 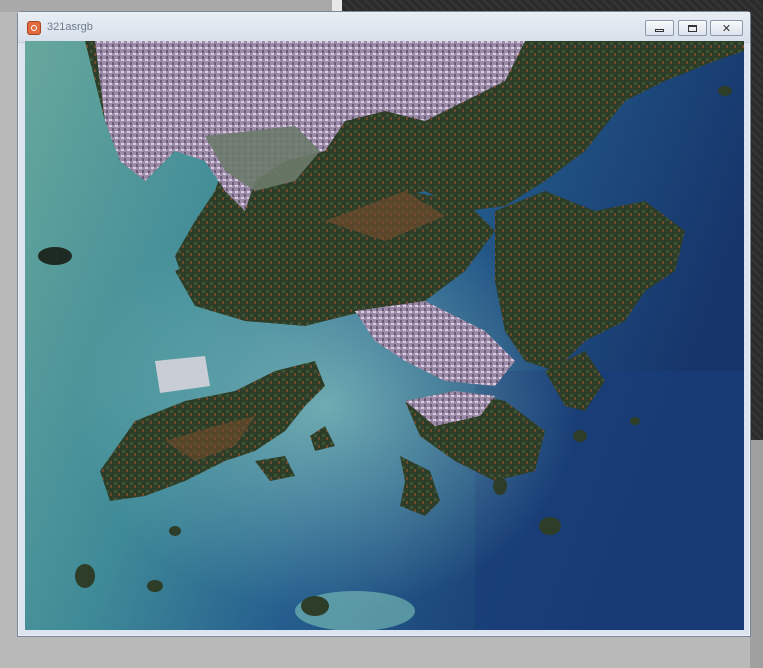 I want to click on close-icon: ✕, so click(x=726, y=28).